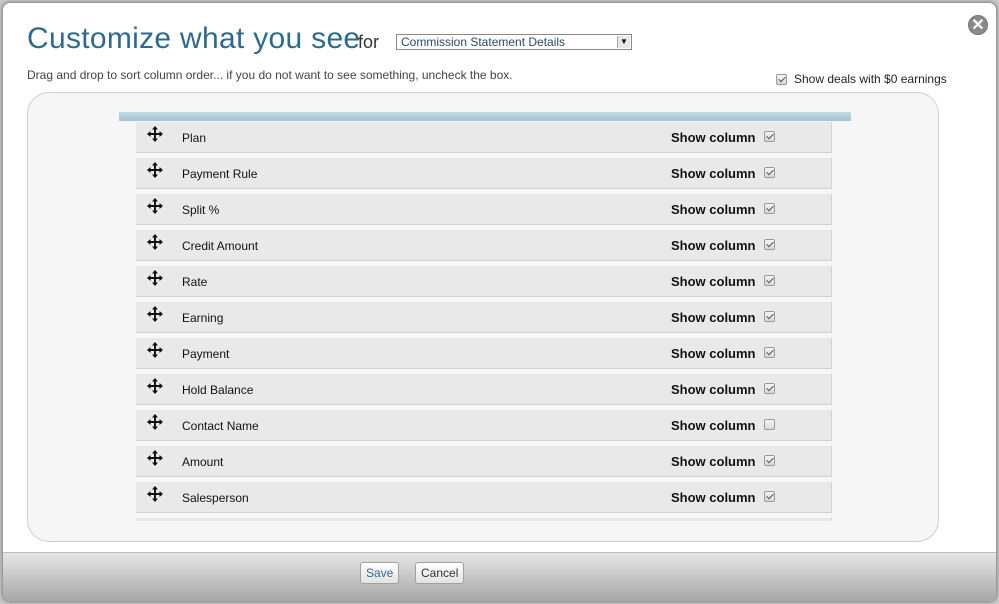  What do you see at coordinates (380, 573) in the screenshot?
I see `save-button: Save` at bounding box center [380, 573].